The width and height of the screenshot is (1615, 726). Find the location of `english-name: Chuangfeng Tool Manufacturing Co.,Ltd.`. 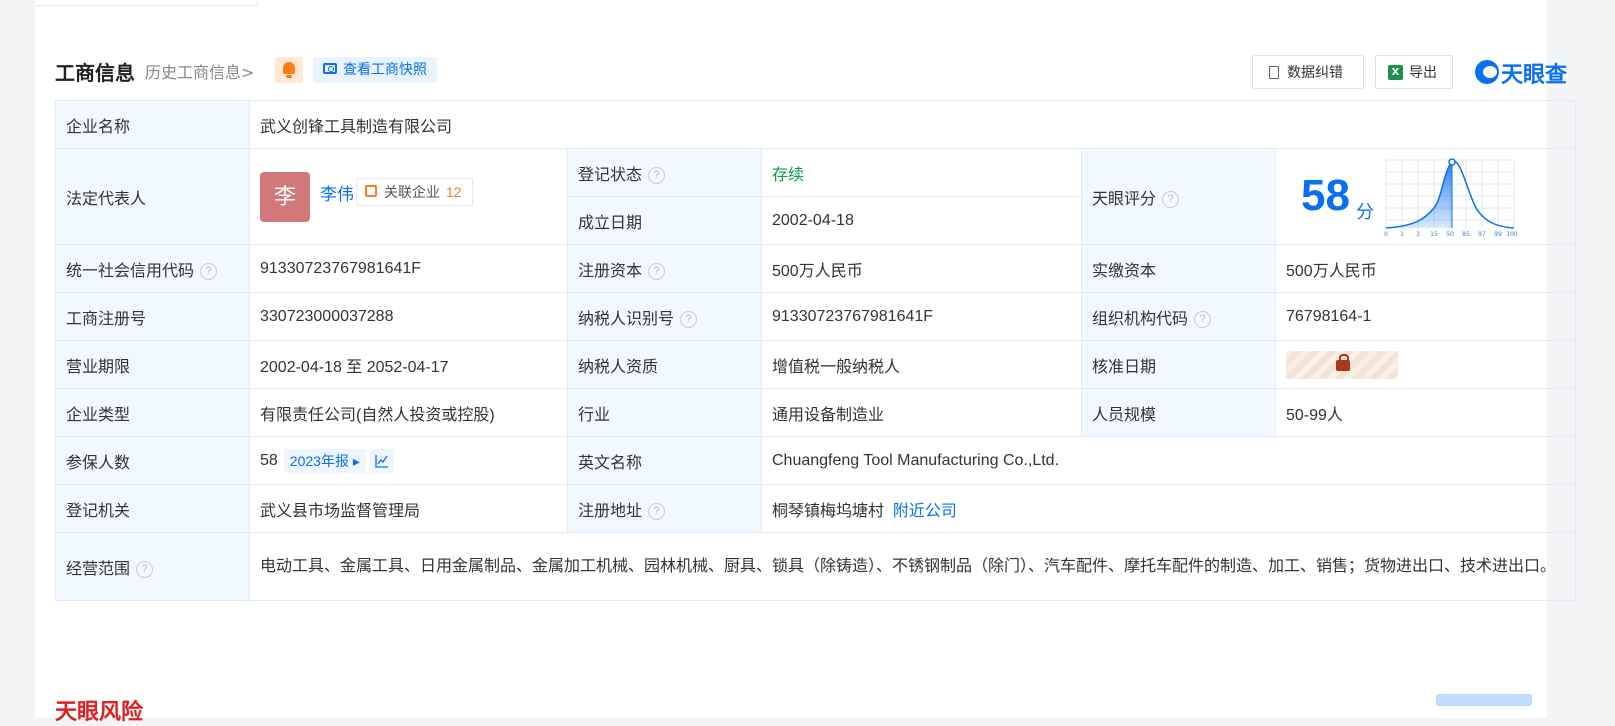

english-name: Chuangfeng Tool Manufacturing Co.,Ltd. is located at coordinates (1168, 460).